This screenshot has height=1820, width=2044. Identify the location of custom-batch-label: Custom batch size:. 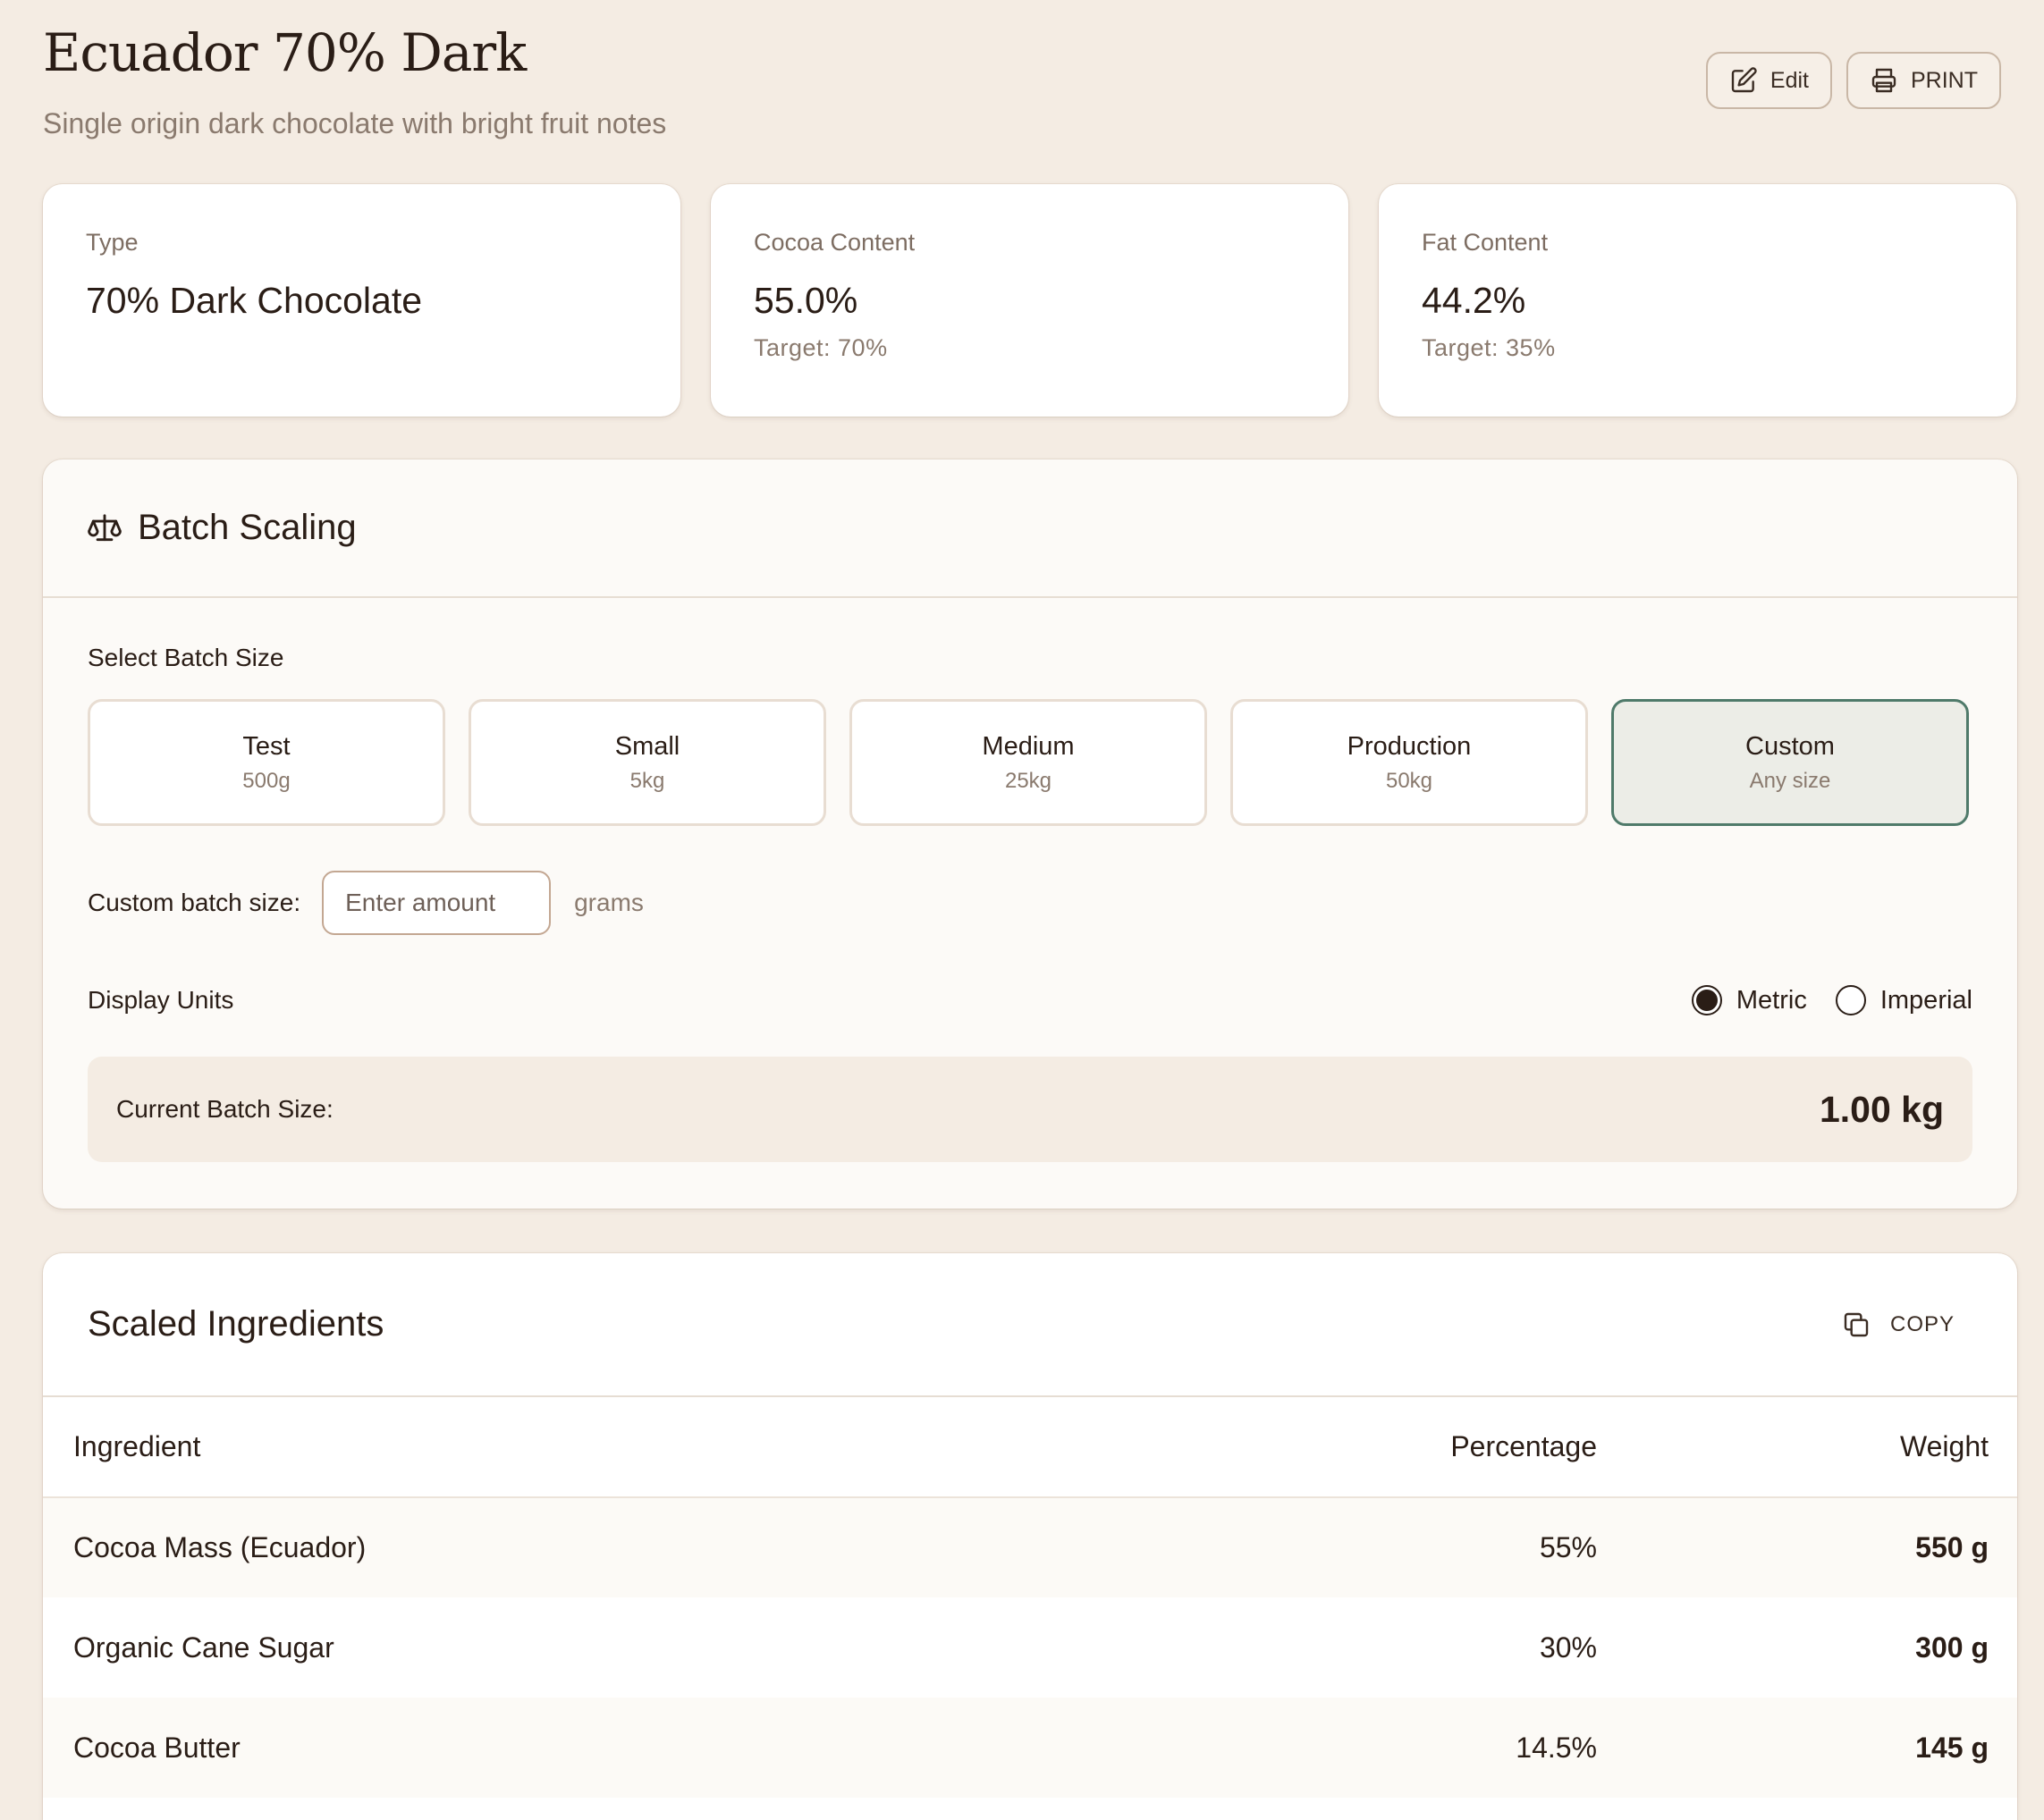
(194, 902).